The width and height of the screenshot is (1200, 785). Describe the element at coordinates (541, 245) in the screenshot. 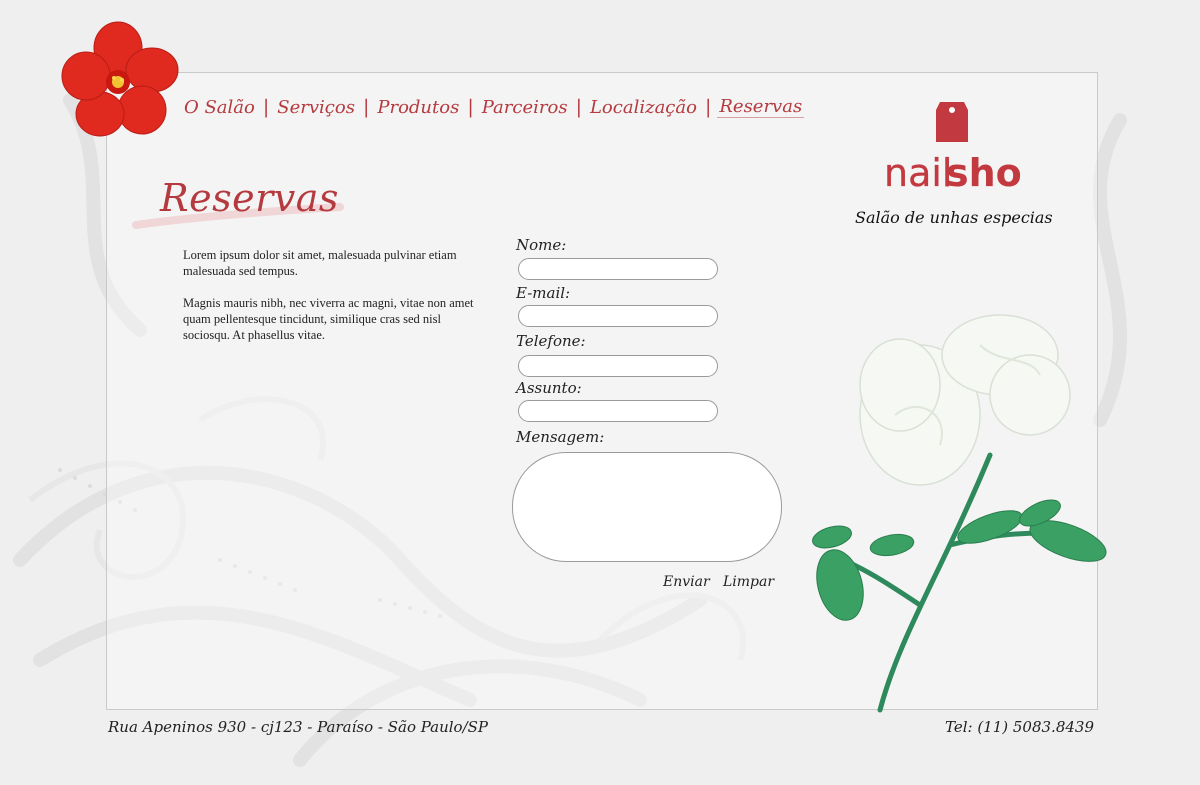

I see `name-label: Nome:` at that location.